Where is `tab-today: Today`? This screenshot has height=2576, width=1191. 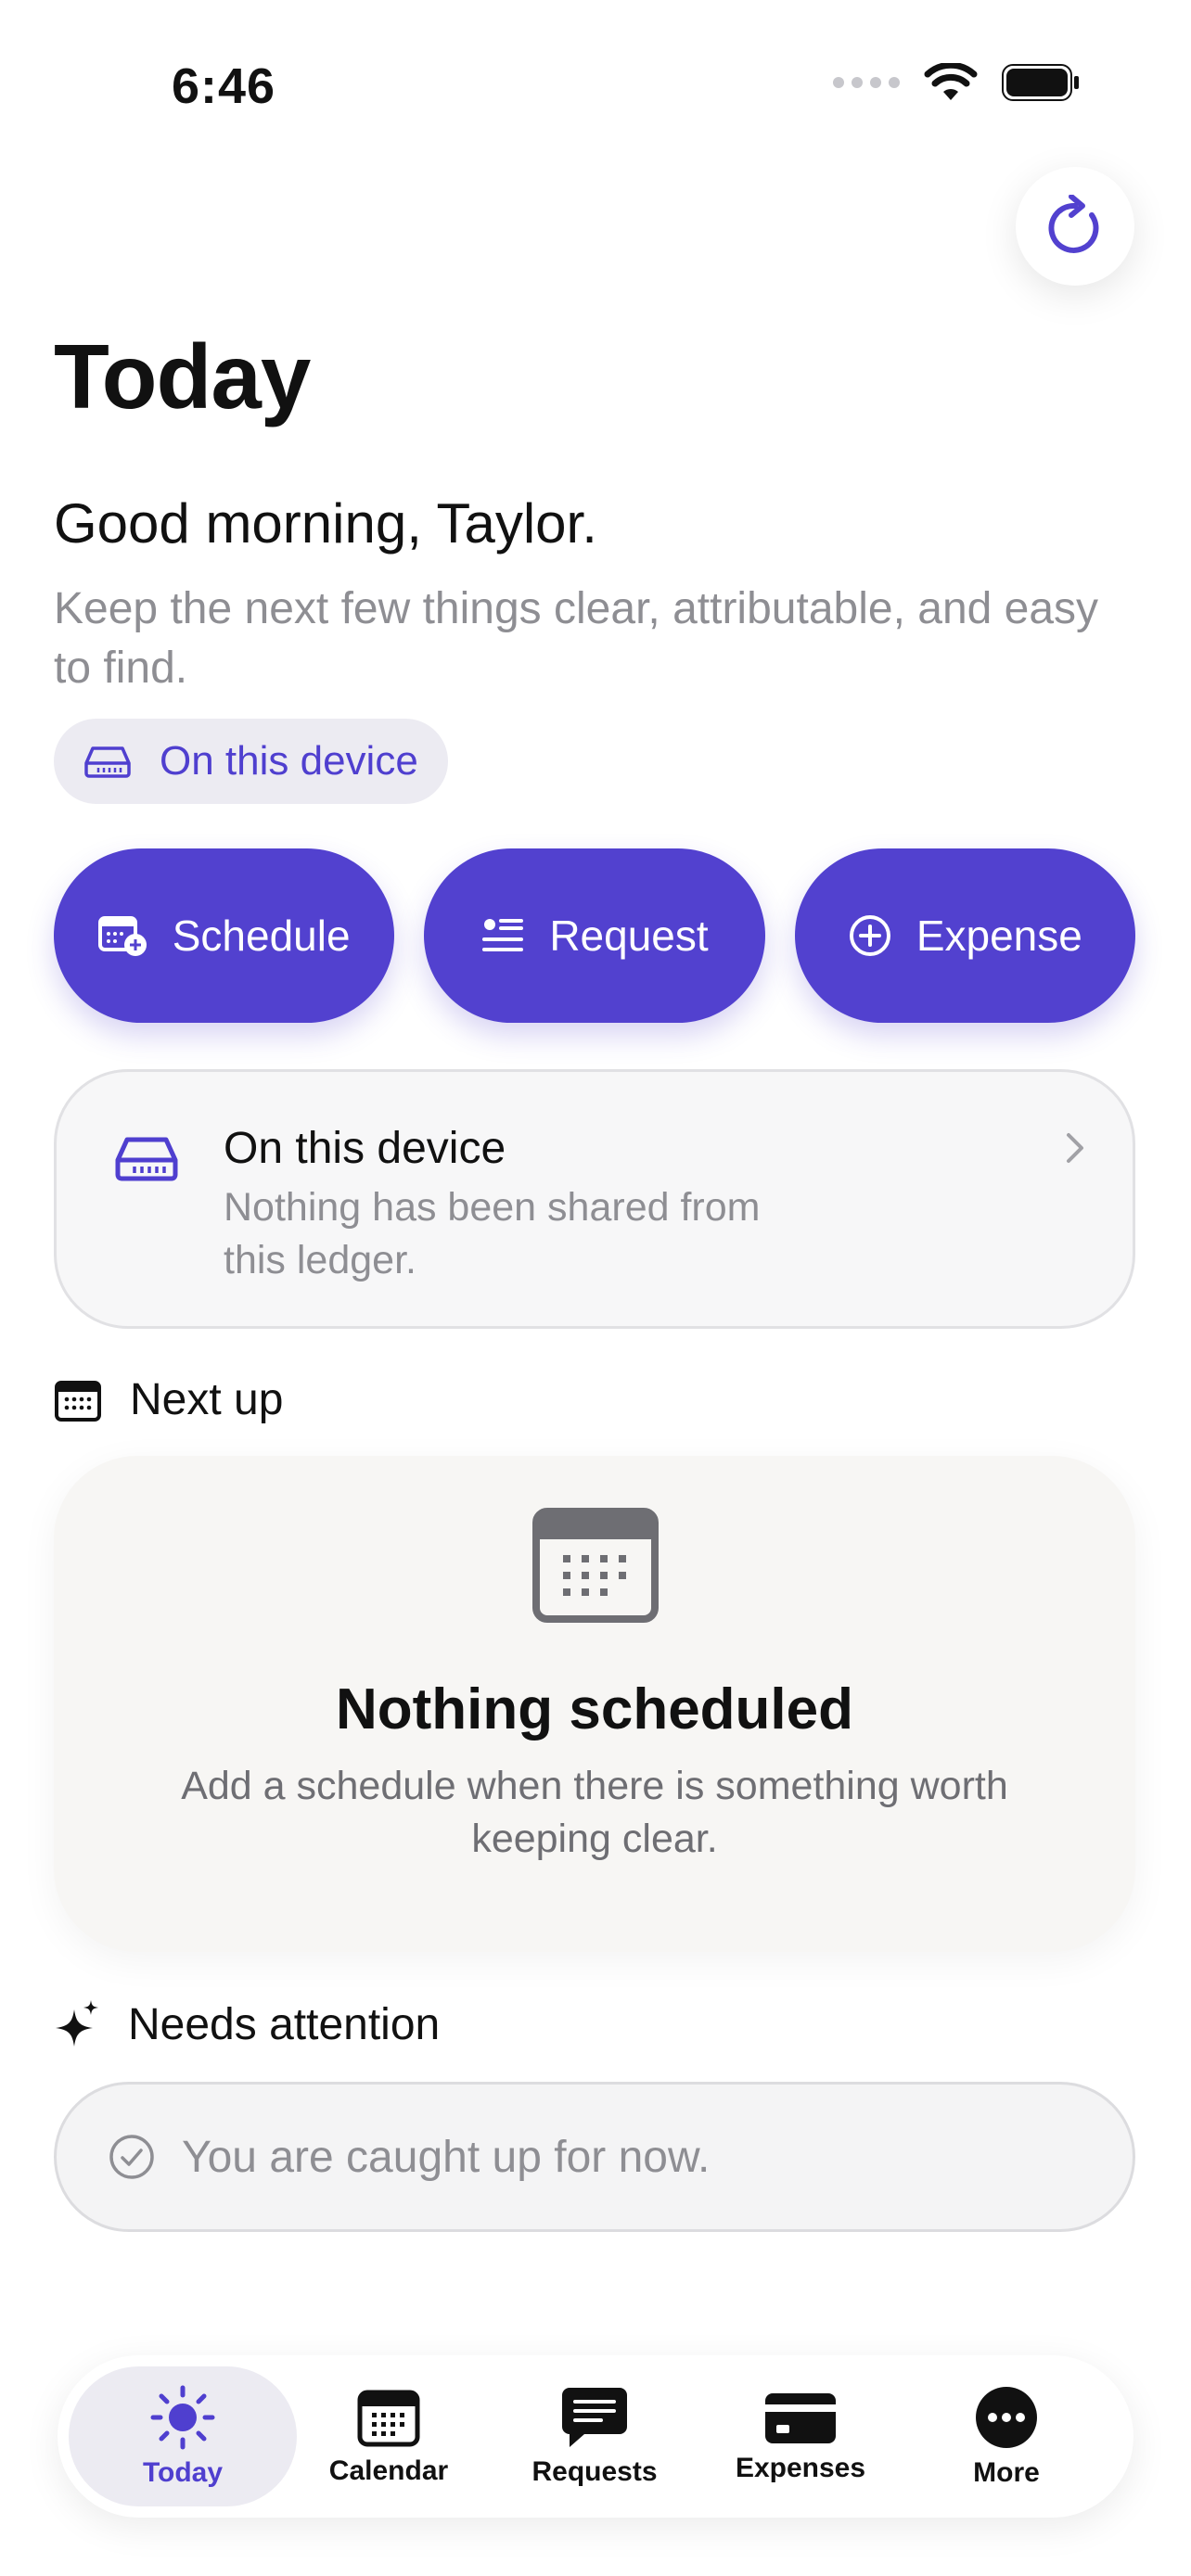
tab-today: Today is located at coordinates (183, 2436).